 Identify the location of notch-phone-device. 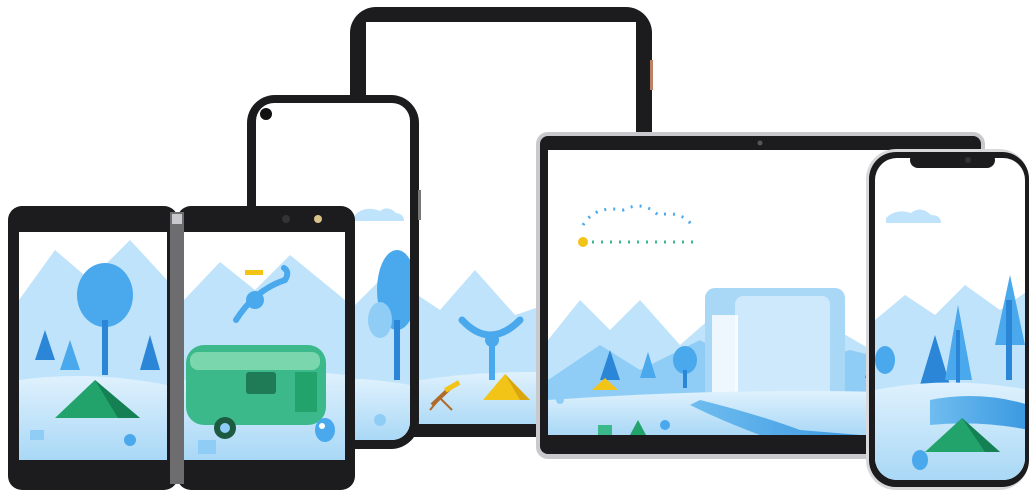
(947, 319).